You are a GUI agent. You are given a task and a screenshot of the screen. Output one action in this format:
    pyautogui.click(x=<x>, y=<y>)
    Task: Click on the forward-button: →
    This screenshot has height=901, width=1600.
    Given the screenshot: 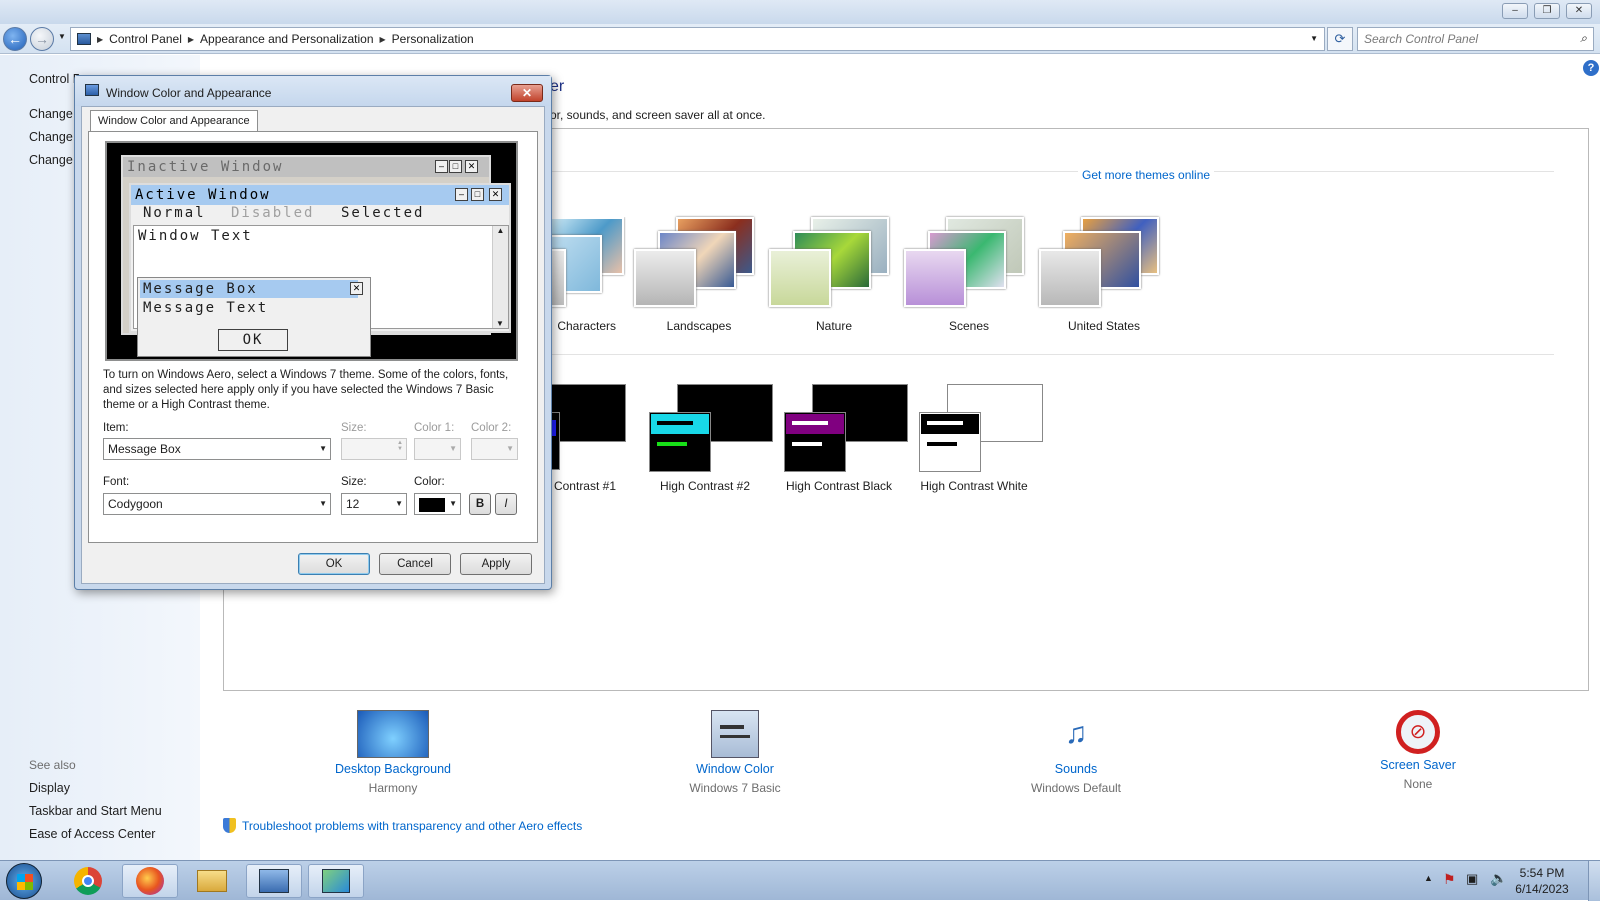 What is the action you would take?
    pyautogui.click(x=42, y=39)
    